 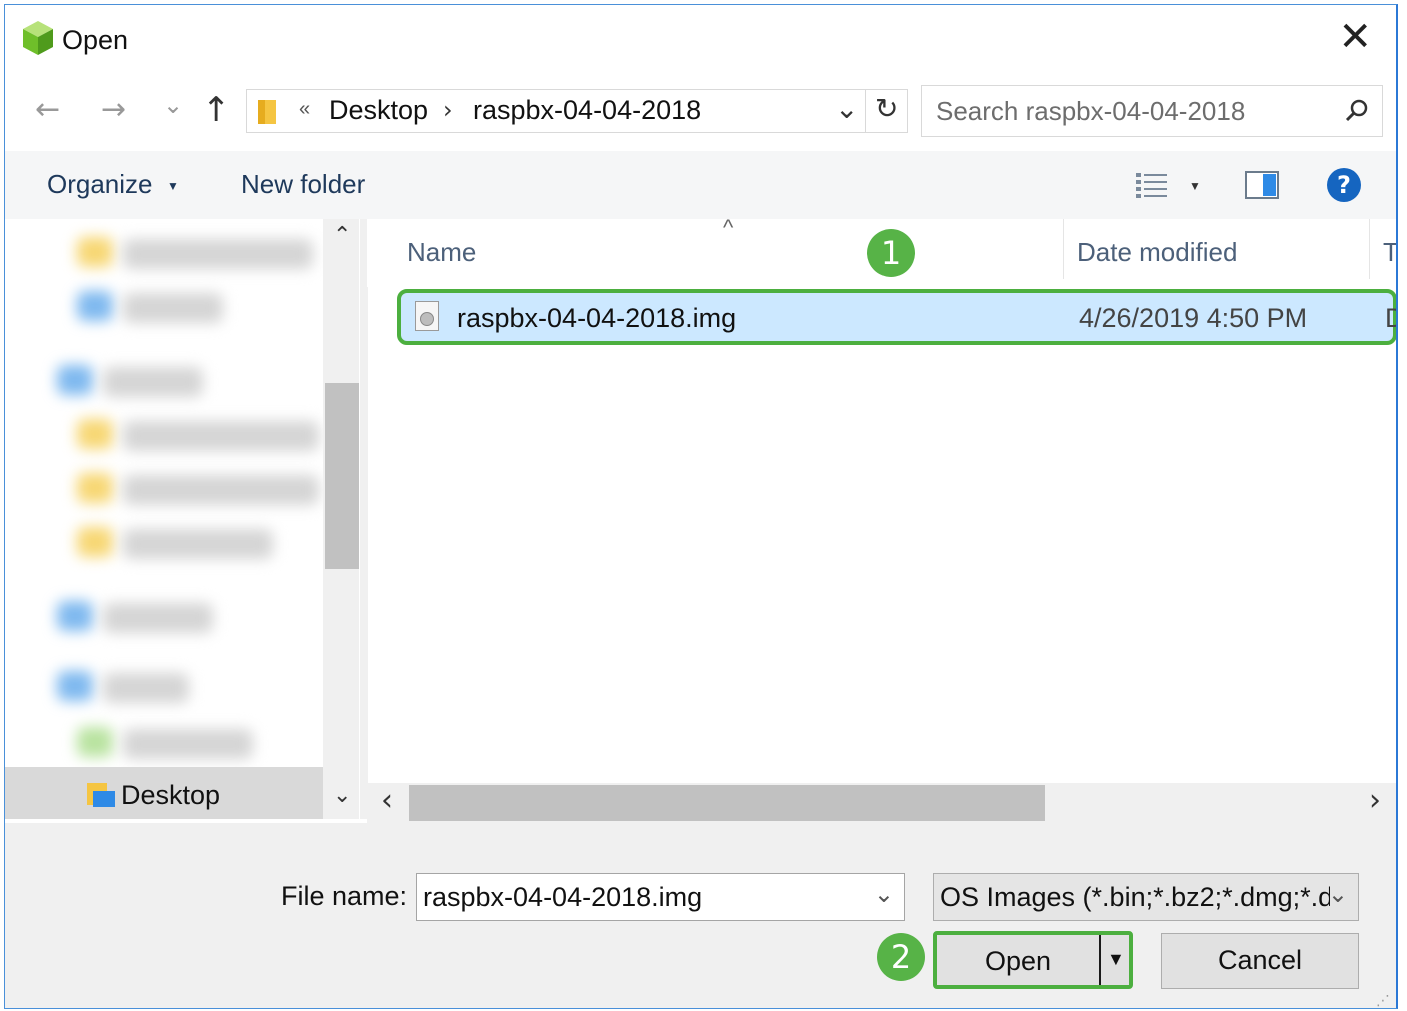 What do you see at coordinates (1383, 1000) in the screenshot?
I see `resize-grip-icon: ⋰` at bounding box center [1383, 1000].